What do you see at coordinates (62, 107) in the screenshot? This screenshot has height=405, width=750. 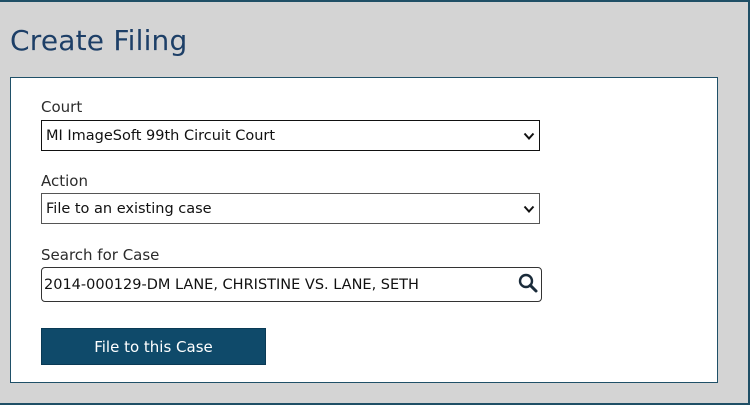 I see `court-label: Court` at bounding box center [62, 107].